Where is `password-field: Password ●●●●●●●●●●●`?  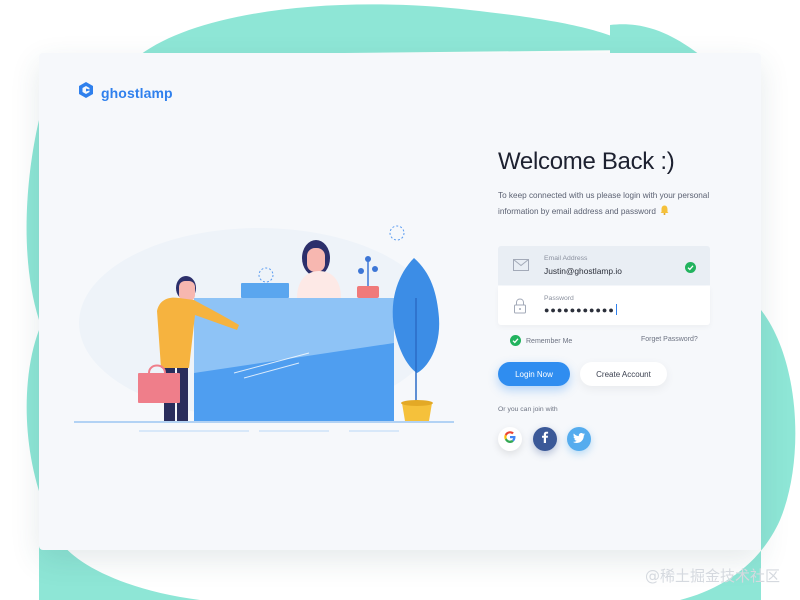 password-field: Password ●●●●●●●●●●● is located at coordinates (604, 305).